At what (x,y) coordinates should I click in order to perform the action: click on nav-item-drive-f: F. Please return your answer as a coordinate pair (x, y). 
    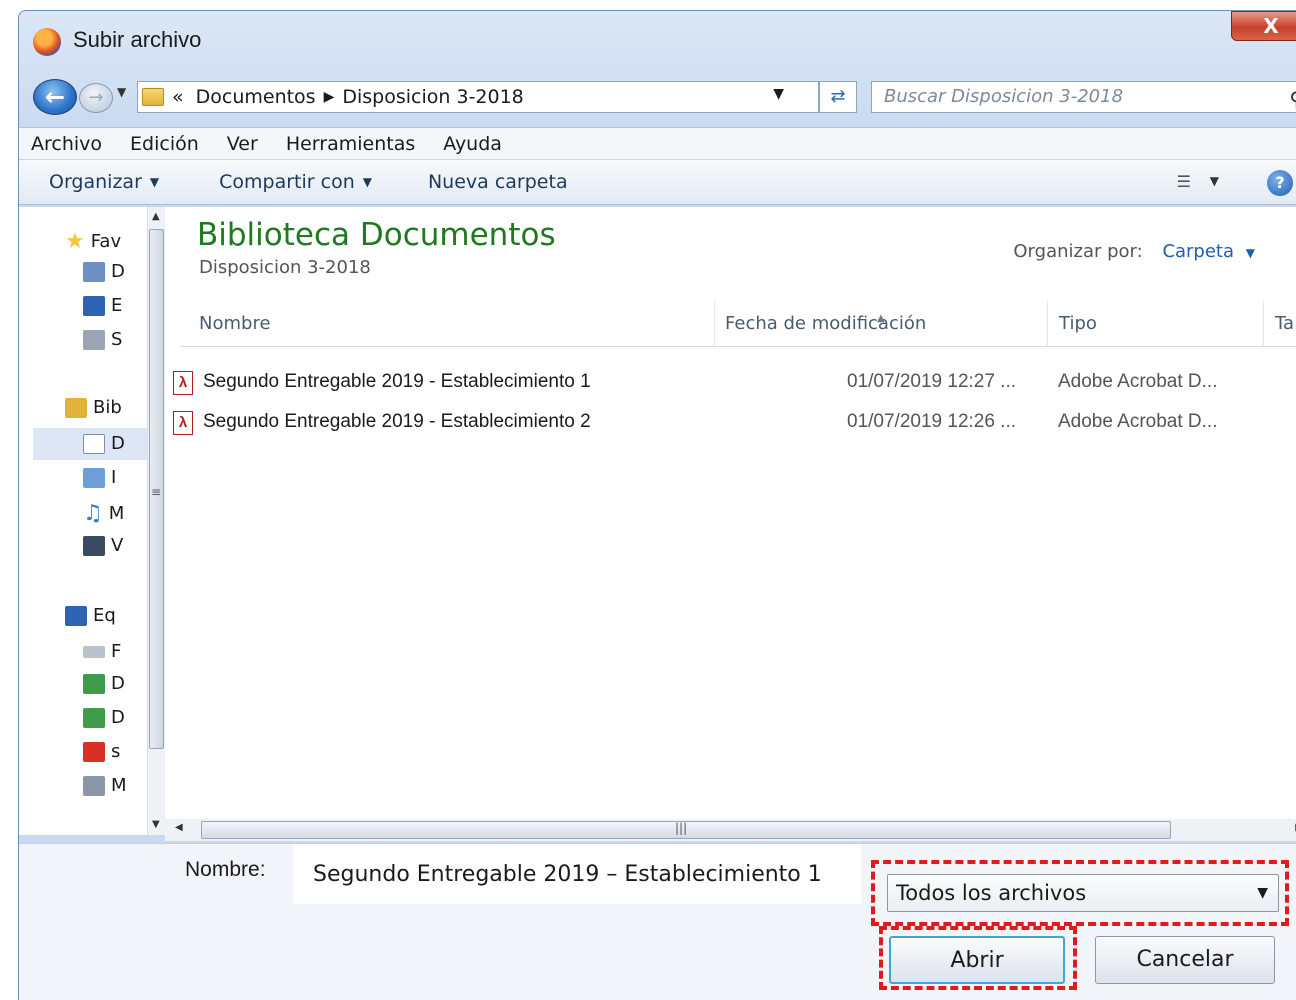
    Looking at the image, I should click on (102, 651).